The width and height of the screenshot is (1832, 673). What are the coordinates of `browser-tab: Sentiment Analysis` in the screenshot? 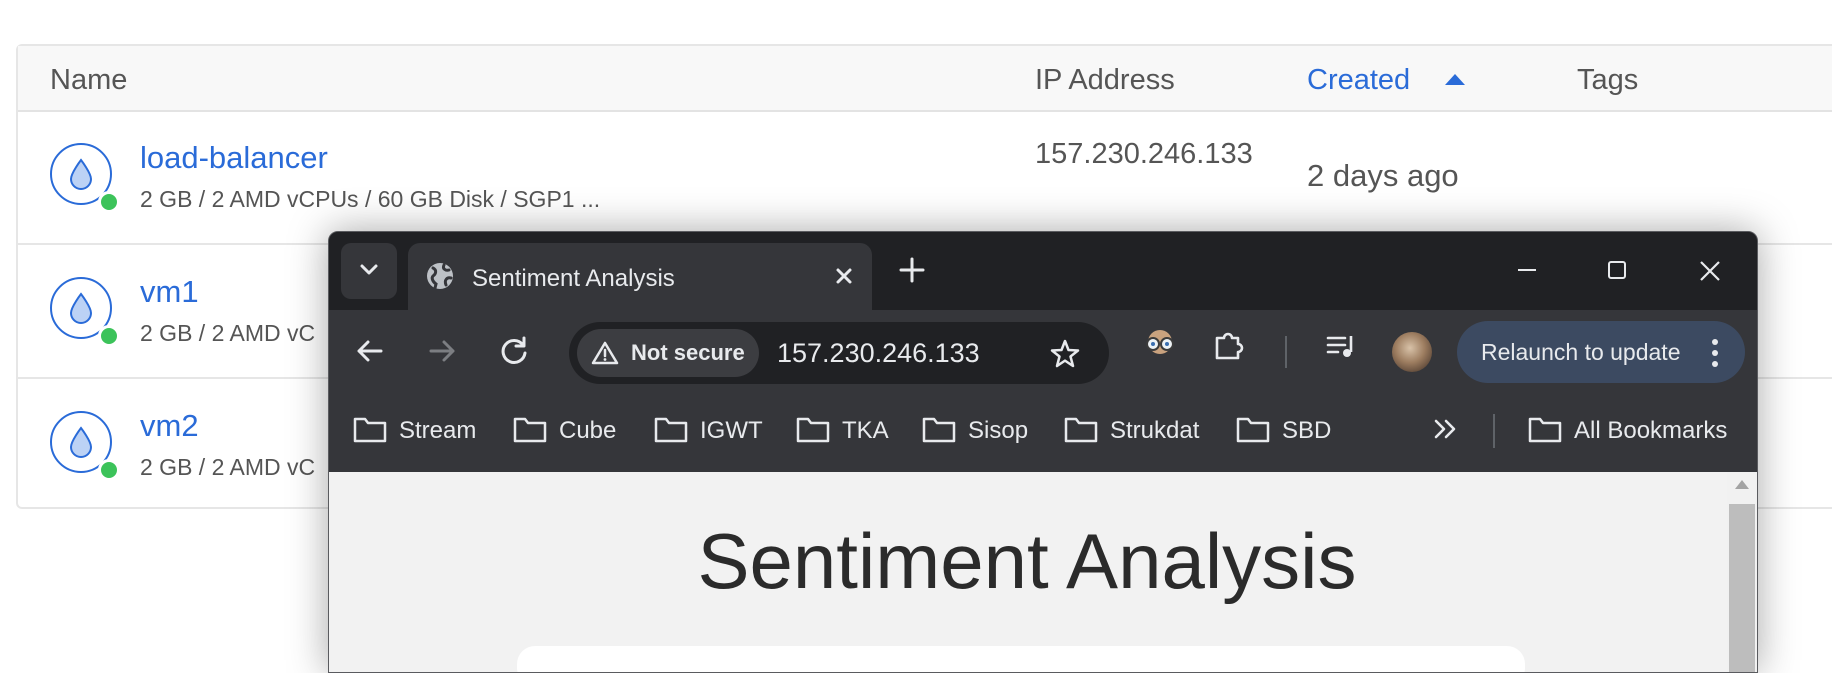 It's located at (640, 276).